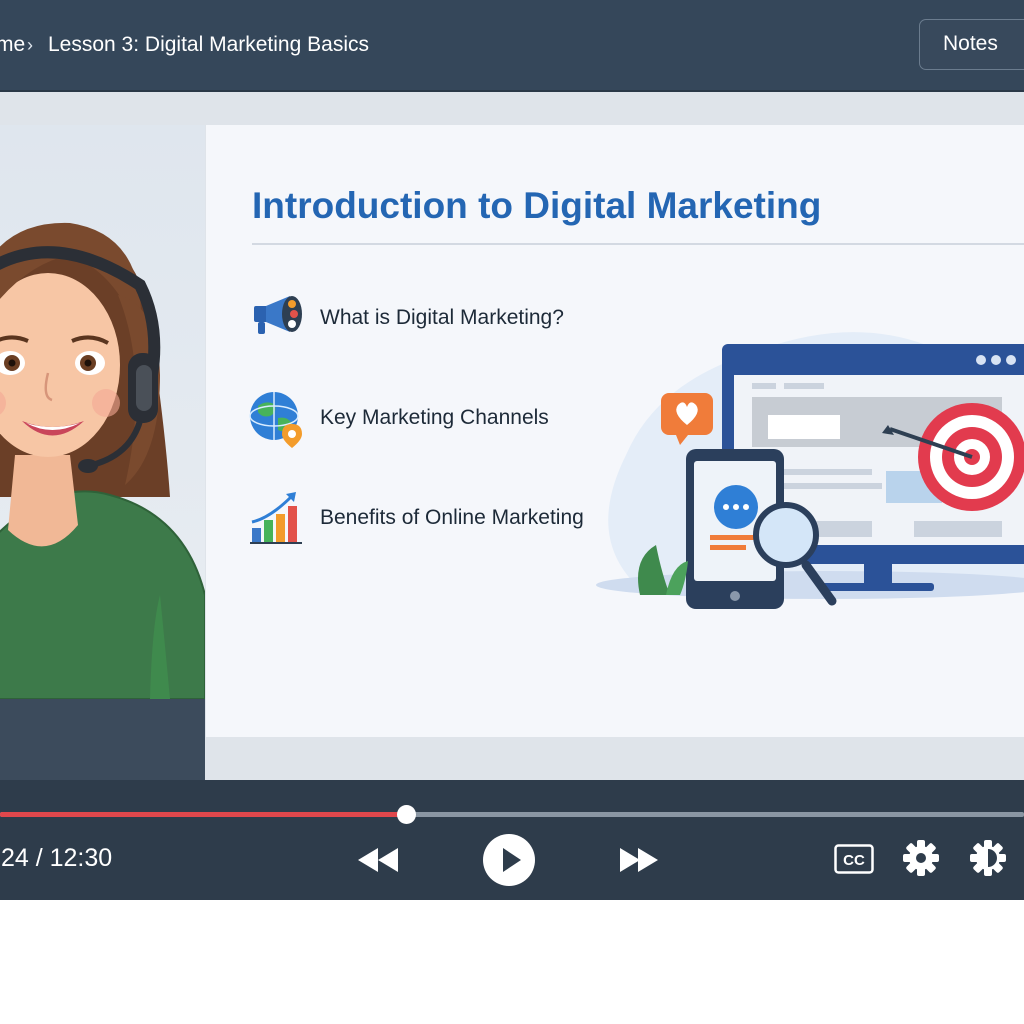 This screenshot has height=1024, width=1024. What do you see at coordinates (512, 814) in the screenshot?
I see `progress-bar` at bounding box center [512, 814].